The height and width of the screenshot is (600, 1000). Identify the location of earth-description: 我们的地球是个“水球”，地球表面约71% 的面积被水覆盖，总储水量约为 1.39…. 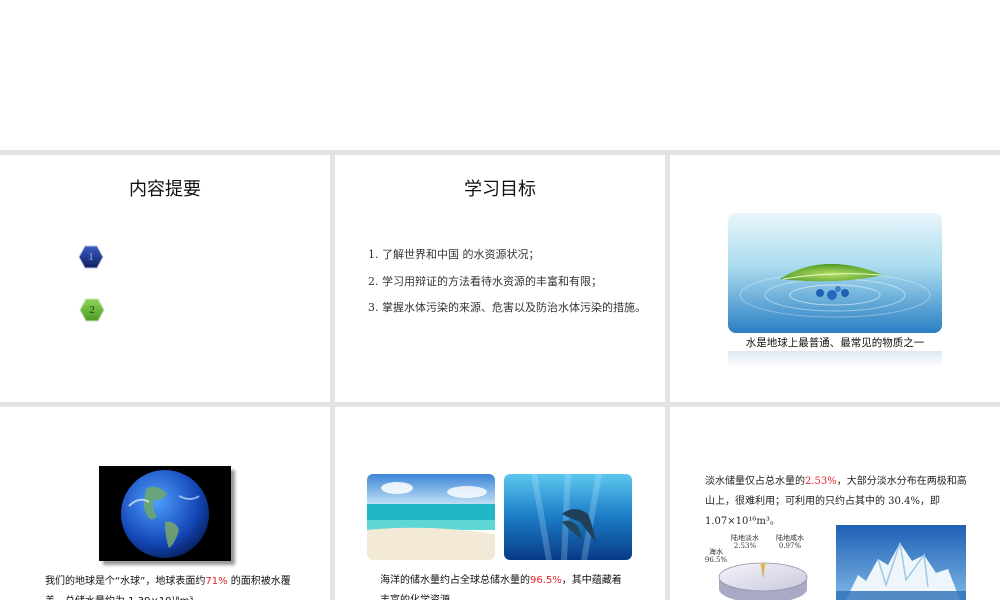
(170, 586).